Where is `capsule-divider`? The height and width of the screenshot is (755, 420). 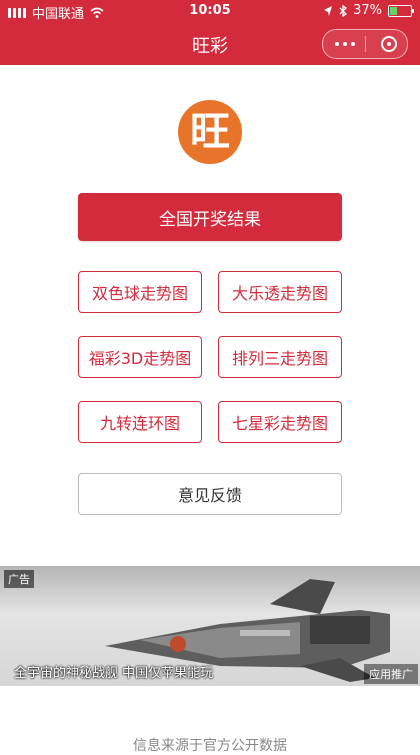
capsule-divider is located at coordinates (365, 44).